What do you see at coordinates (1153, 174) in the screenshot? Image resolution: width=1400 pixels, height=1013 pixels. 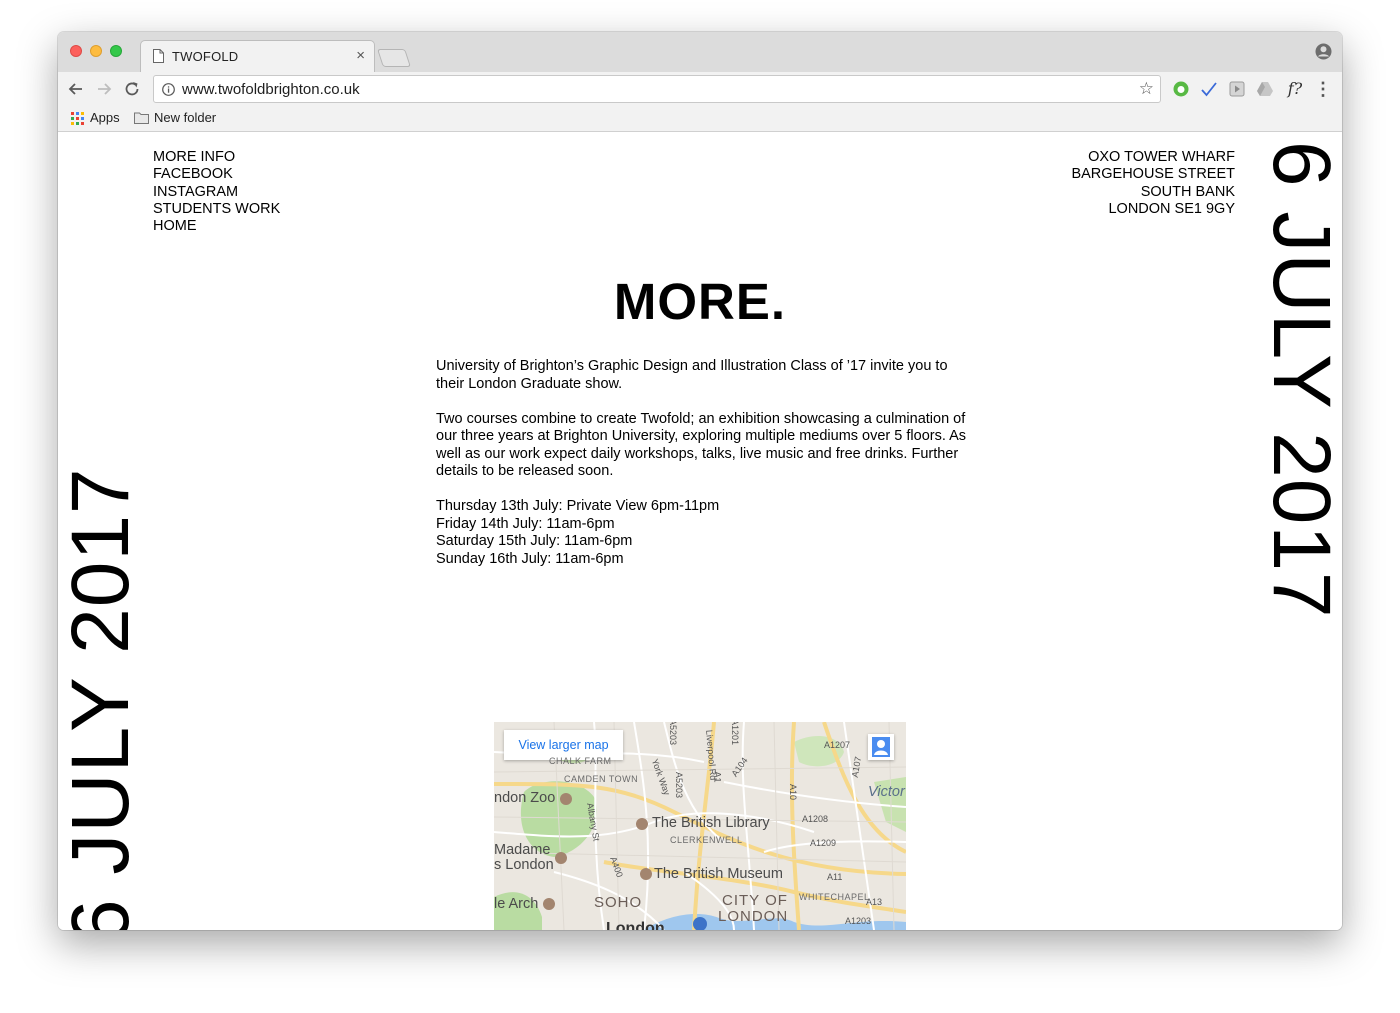 I see `address-line: BARGEHOUSE STREET` at bounding box center [1153, 174].